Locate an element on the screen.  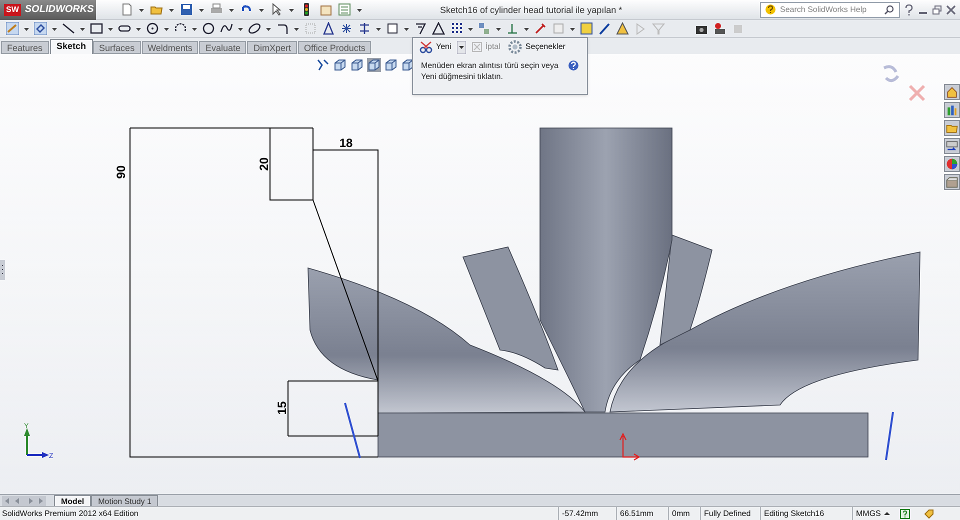
status-text: SolidWorks Premium 2012 x64 Edition is located at coordinates (70, 514).